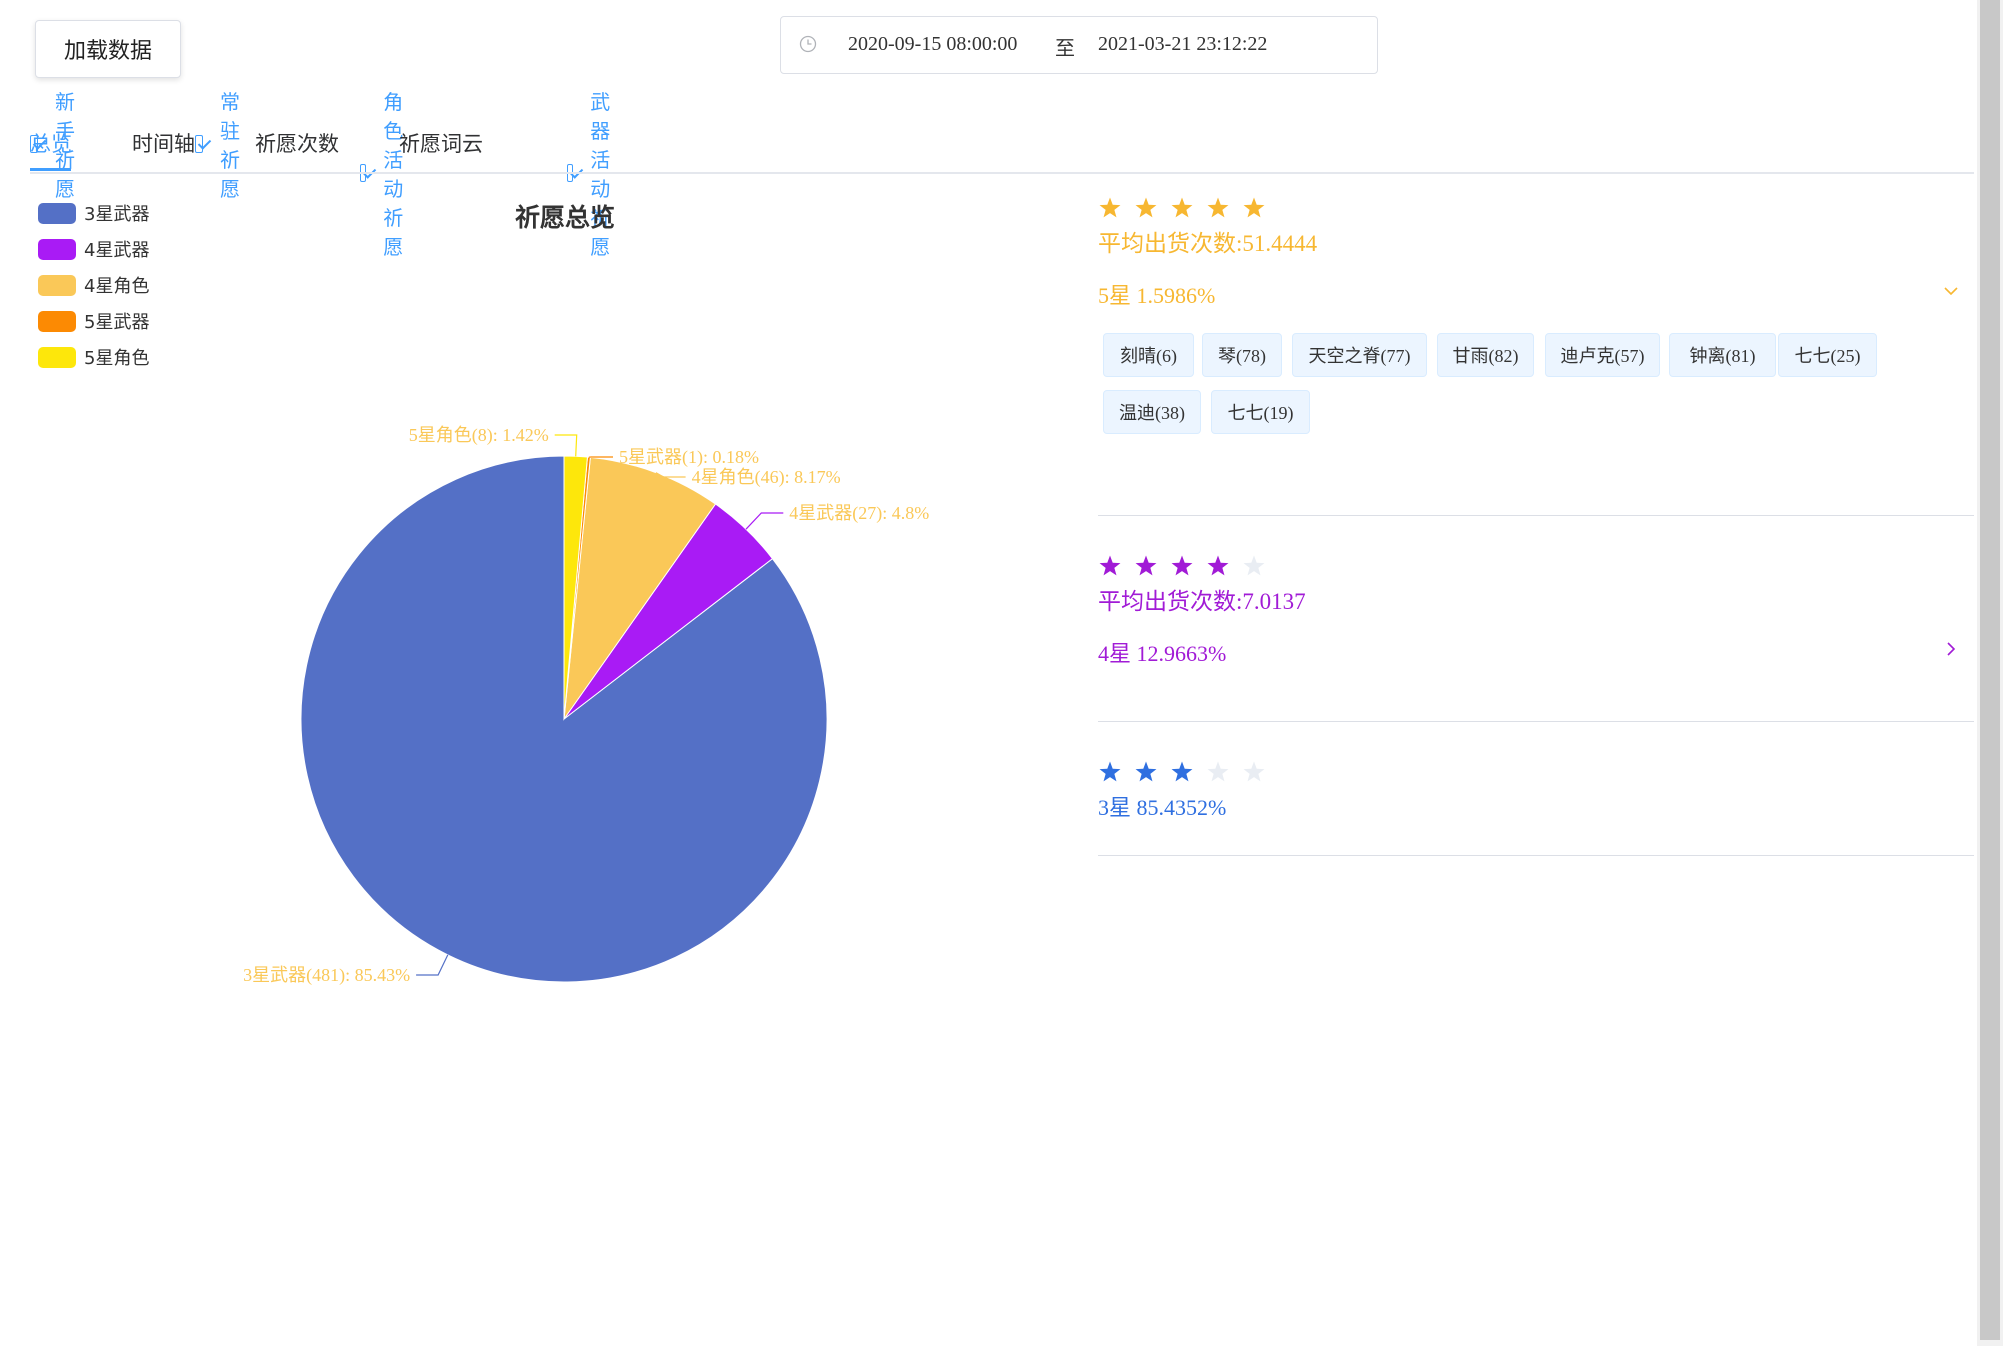  I want to click on rank-percent-text: 3星 85.4352%, so click(1162, 807).